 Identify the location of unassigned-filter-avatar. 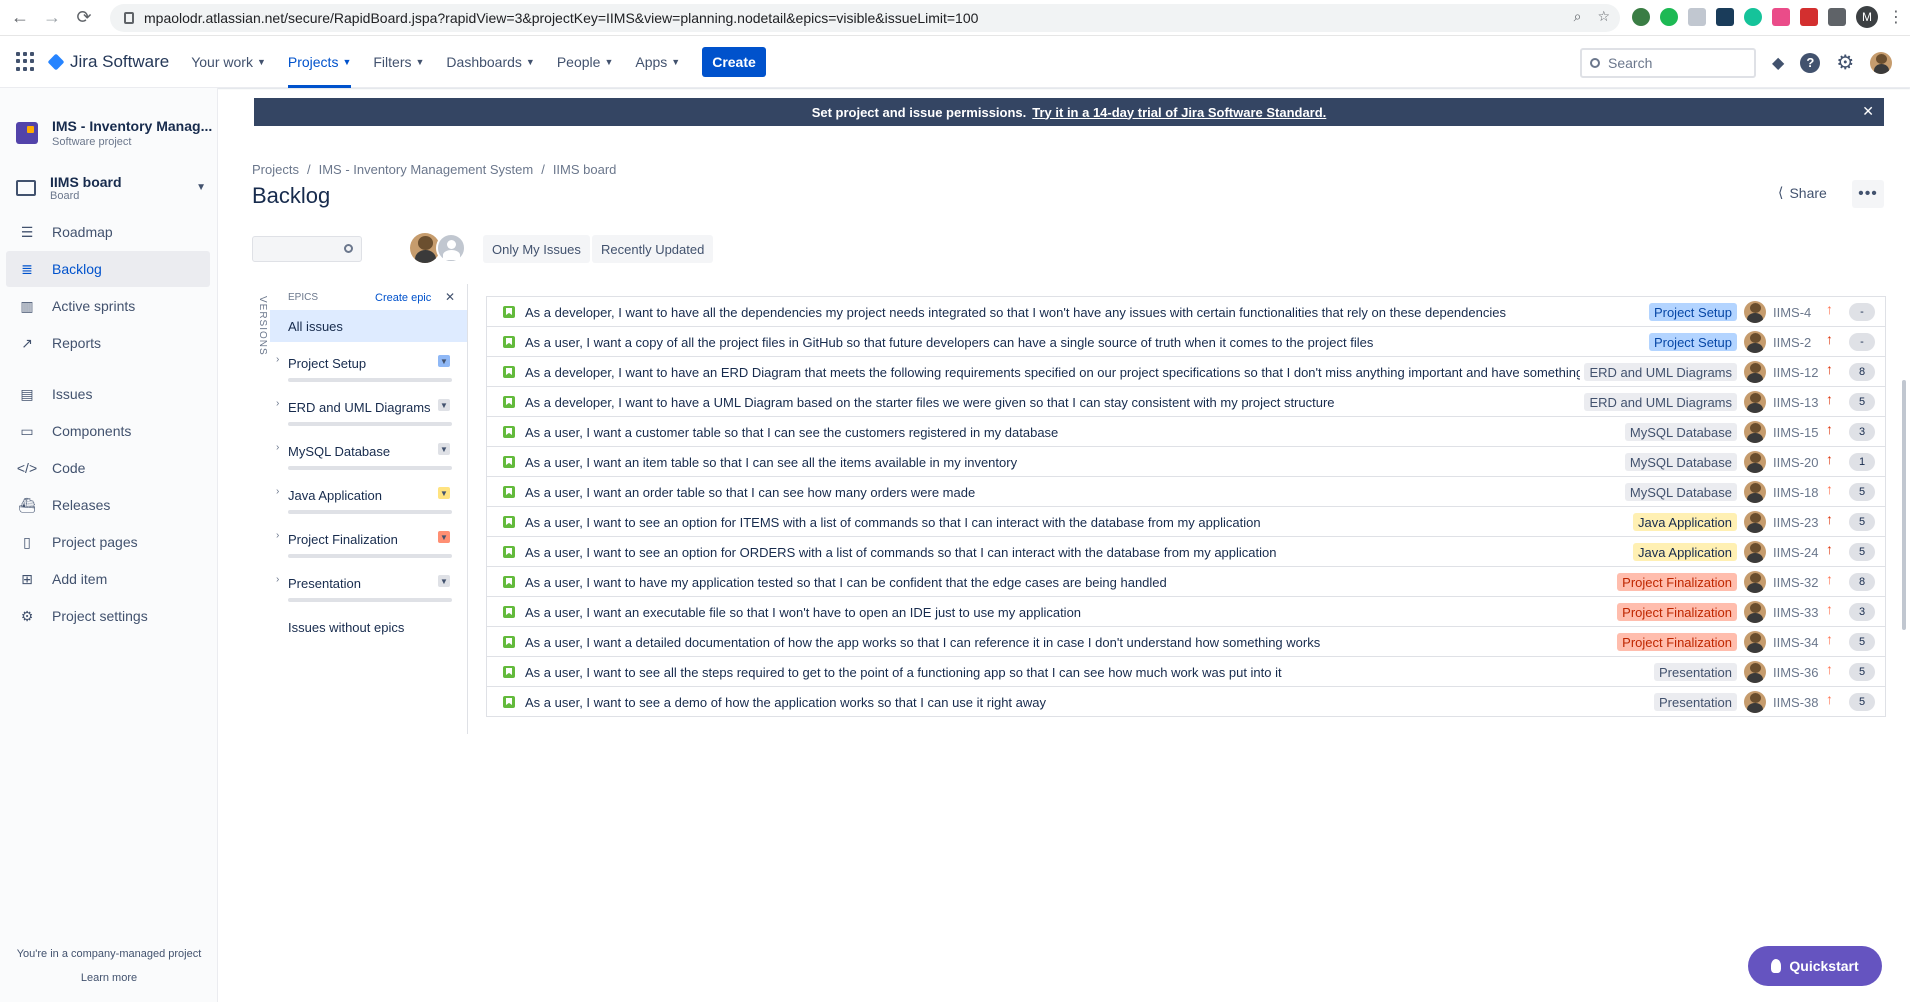
(451, 248).